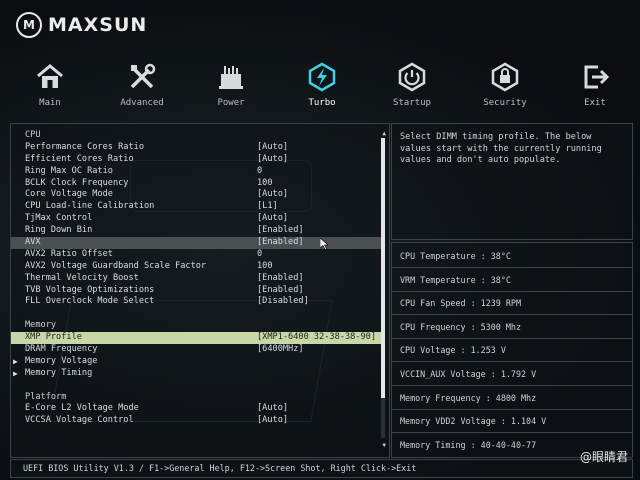 The width and height of the screenshot is (640, 480). What do you see at coordinates (204, 421) in the screenshot?
I see `setting-row-vccsa-voltage-control: VCCSA Voltage Control [Auto]` at bounding box center [204, 421].